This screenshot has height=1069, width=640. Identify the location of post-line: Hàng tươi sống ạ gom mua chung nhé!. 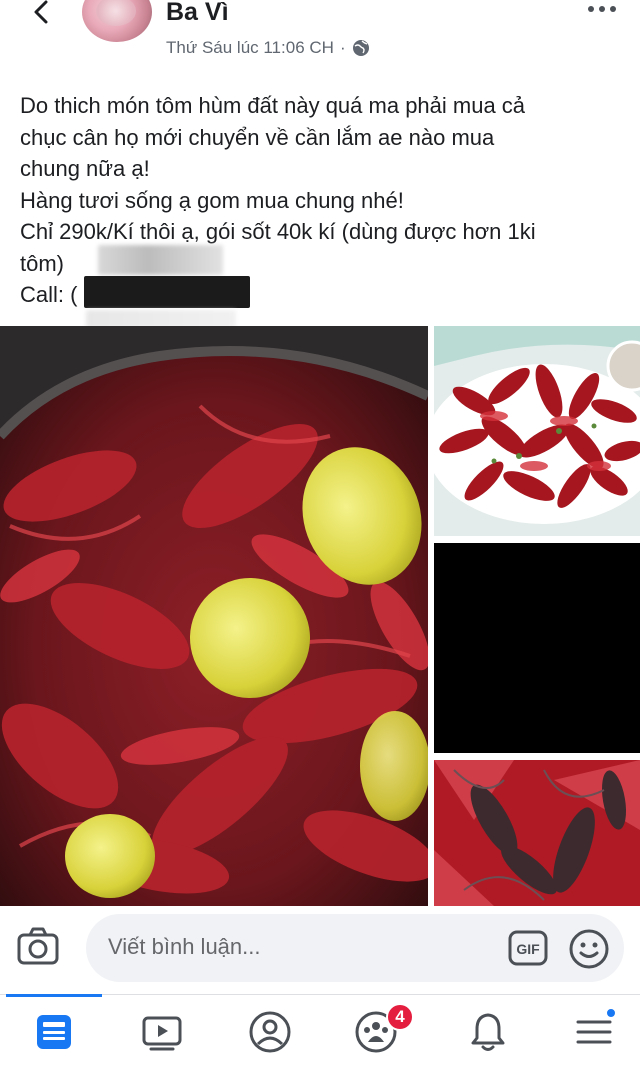
(212, 200).